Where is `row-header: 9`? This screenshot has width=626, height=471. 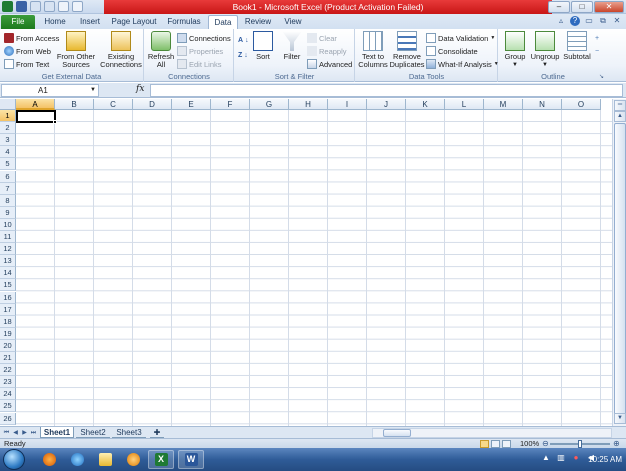 row-header: 9 is located at coordinates (8, 212).